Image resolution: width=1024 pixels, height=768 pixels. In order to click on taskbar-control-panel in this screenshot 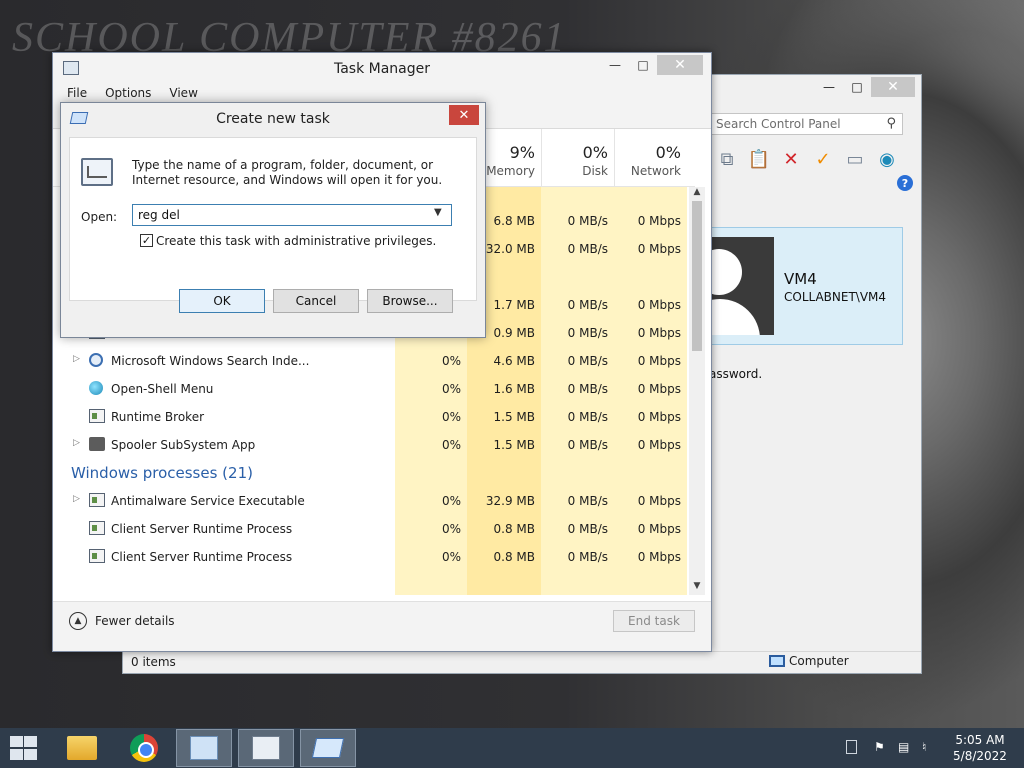, I will do `click(204, 748)`.